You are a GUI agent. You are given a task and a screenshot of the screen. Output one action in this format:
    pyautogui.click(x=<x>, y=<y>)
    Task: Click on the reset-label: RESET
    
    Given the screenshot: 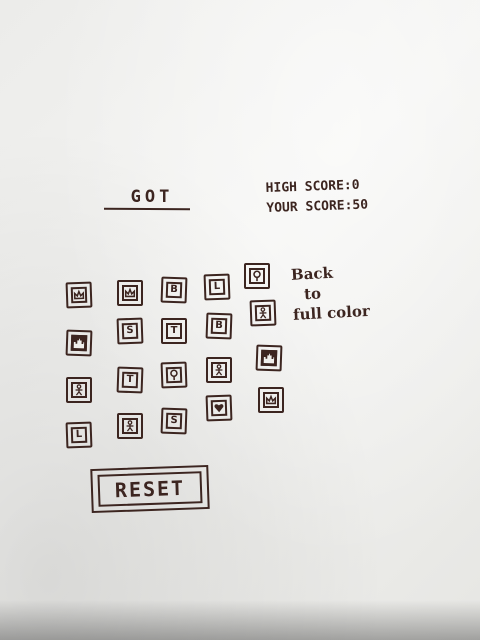 What is the action you would take?
    pyautogui.click(x=150, y=489)
    